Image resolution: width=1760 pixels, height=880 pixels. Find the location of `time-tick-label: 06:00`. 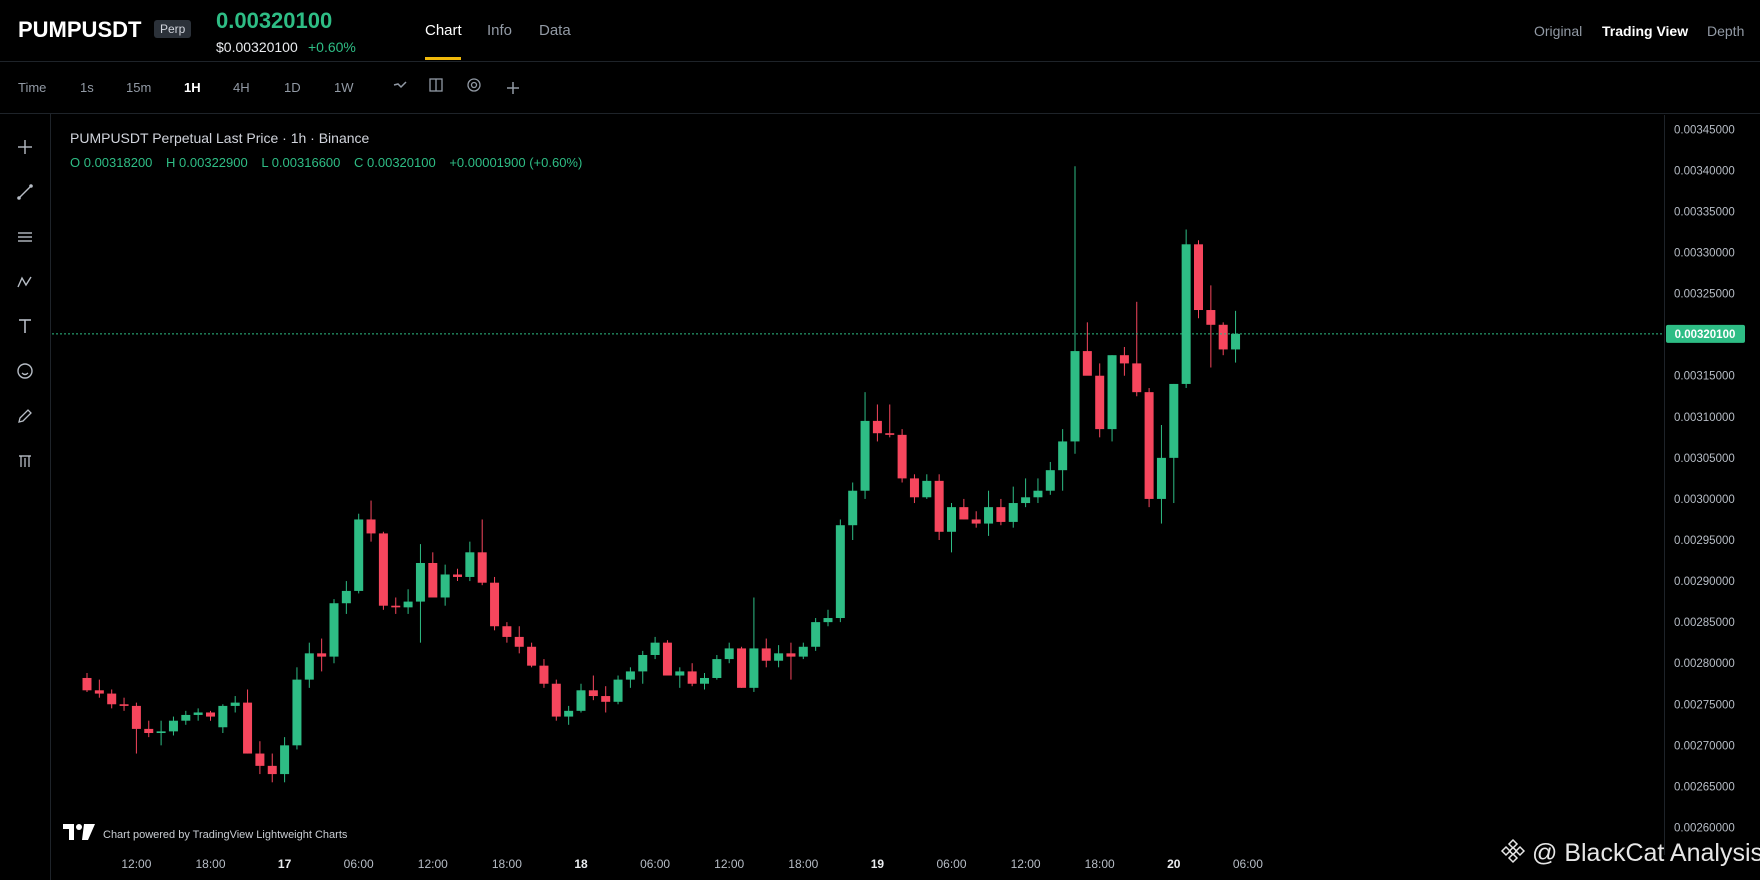

time-tick-label: 06:00 is located at coordinates (1248, 864).